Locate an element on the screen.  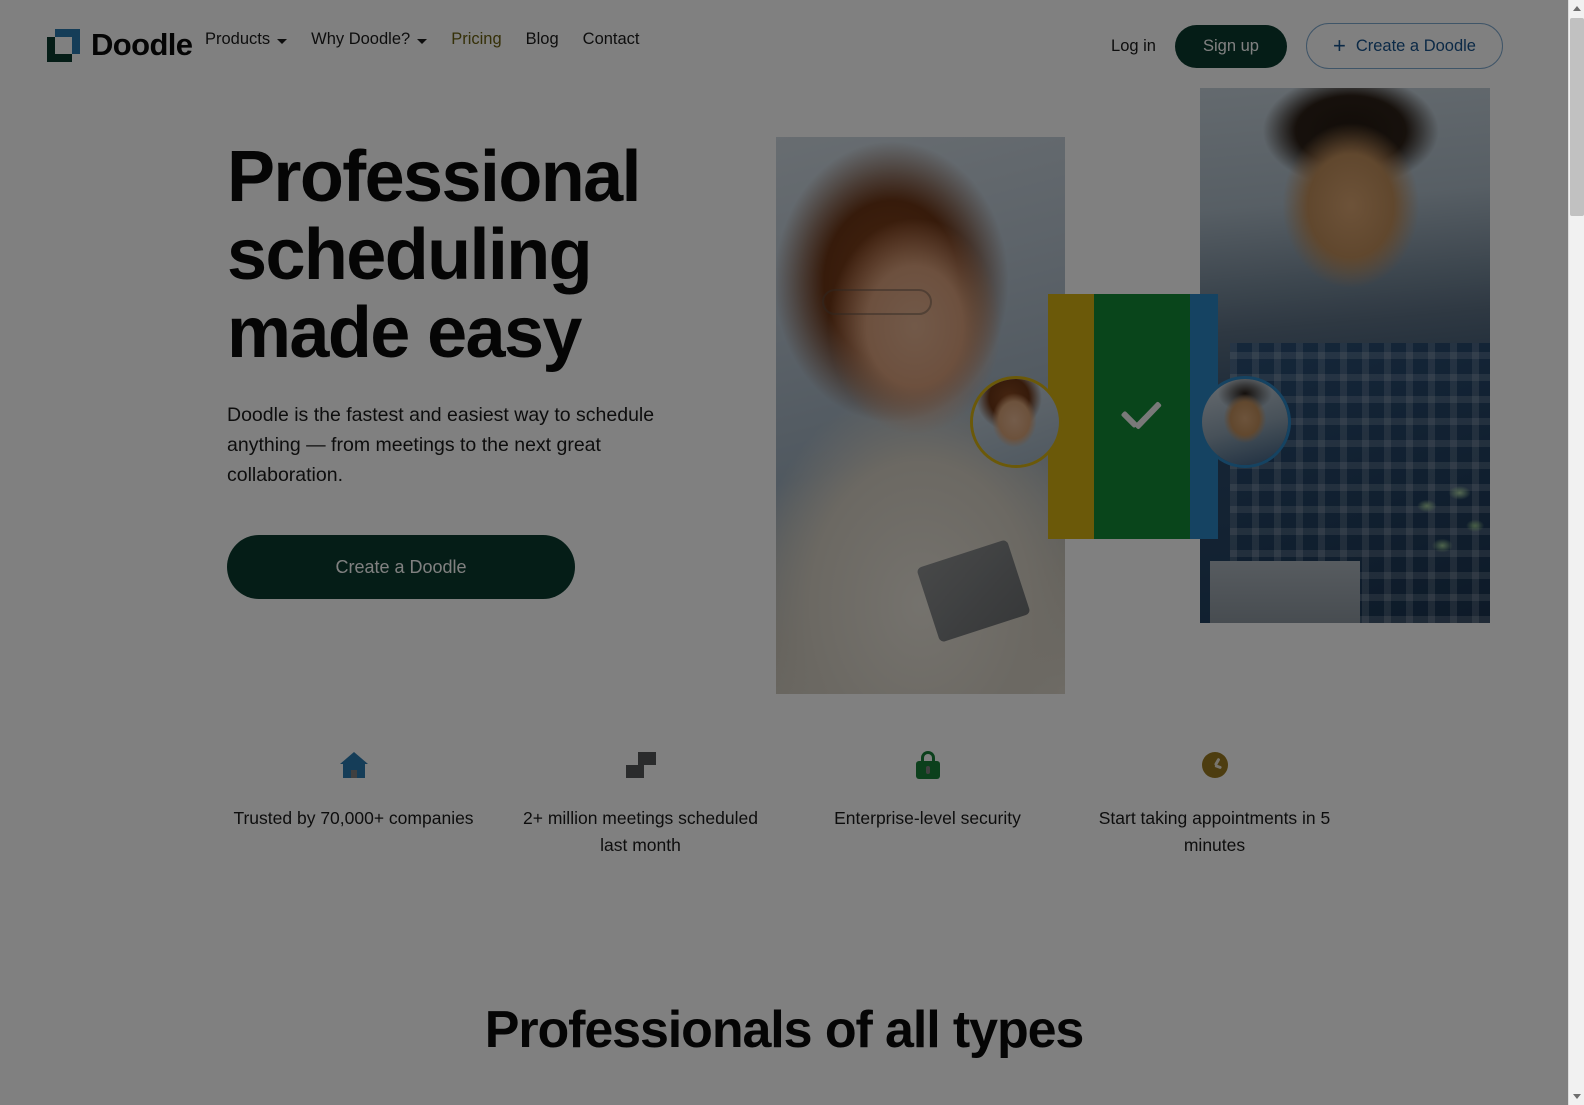
trust-item-meetings: 2+ million meetings scheduled last month is located at coordinates (640, 802).